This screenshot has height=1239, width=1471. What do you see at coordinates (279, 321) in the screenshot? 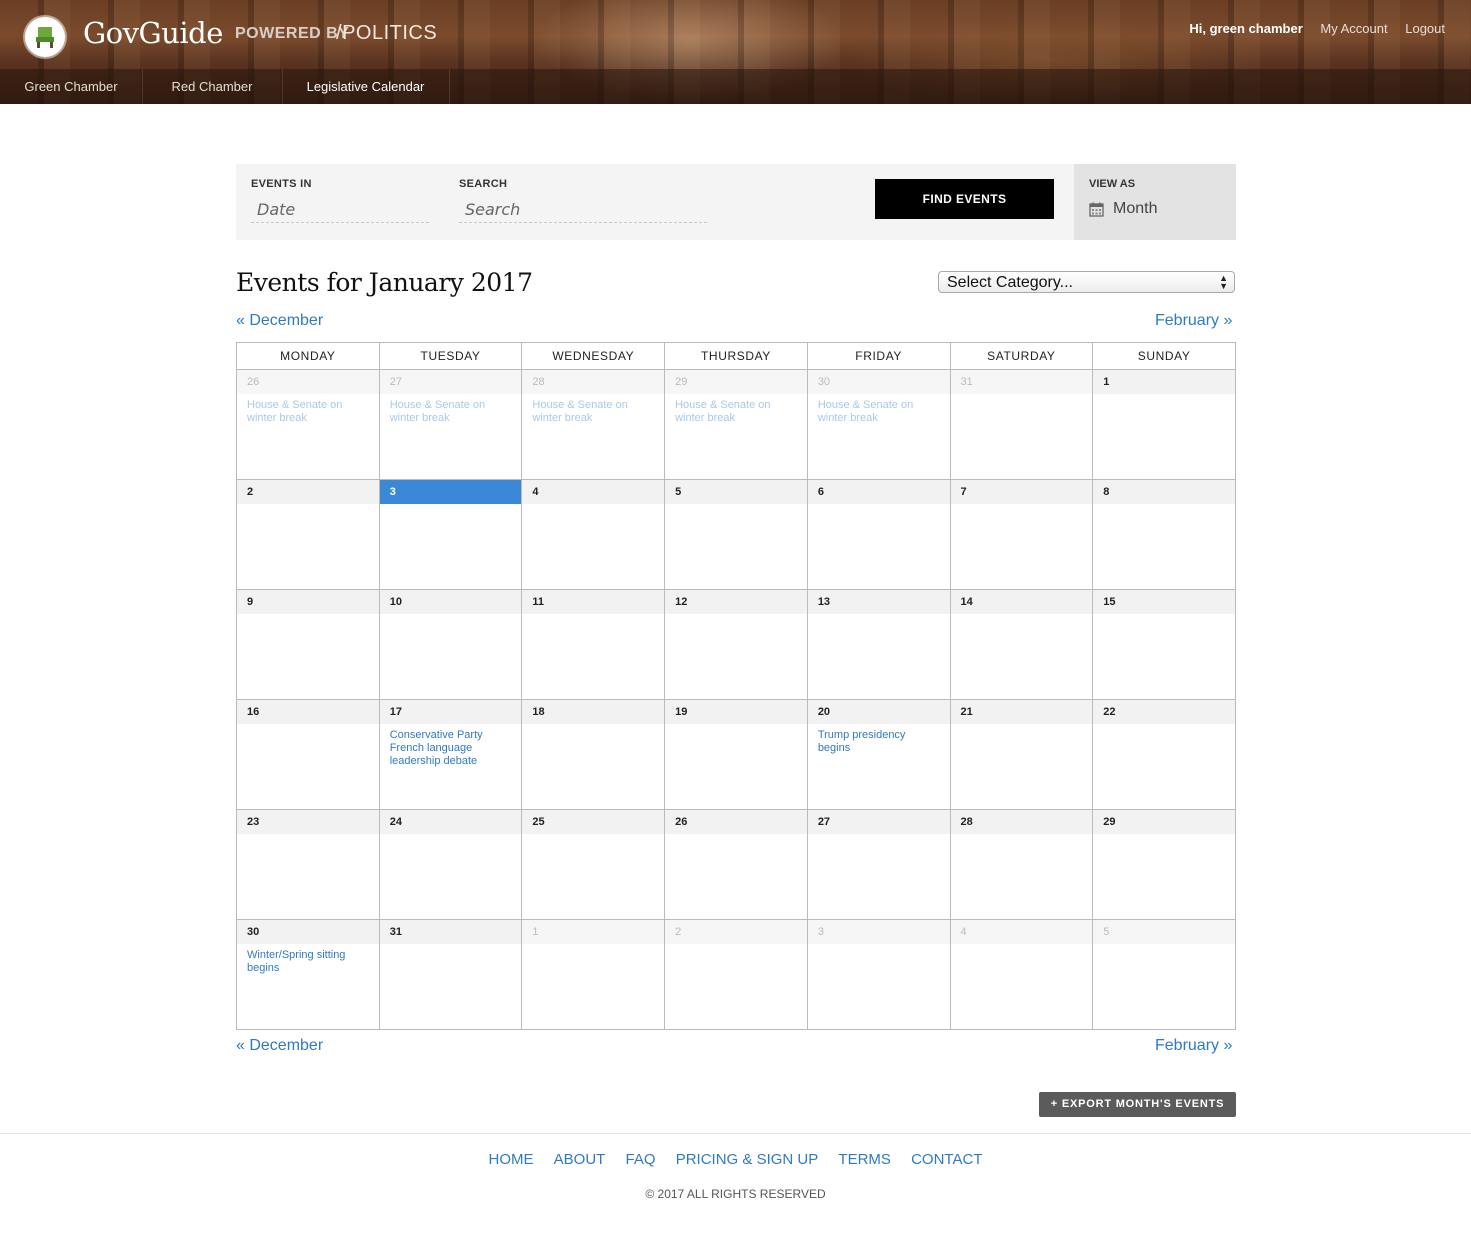
I see `prev-month-link-top: « December` at bounding box center [279, 321].